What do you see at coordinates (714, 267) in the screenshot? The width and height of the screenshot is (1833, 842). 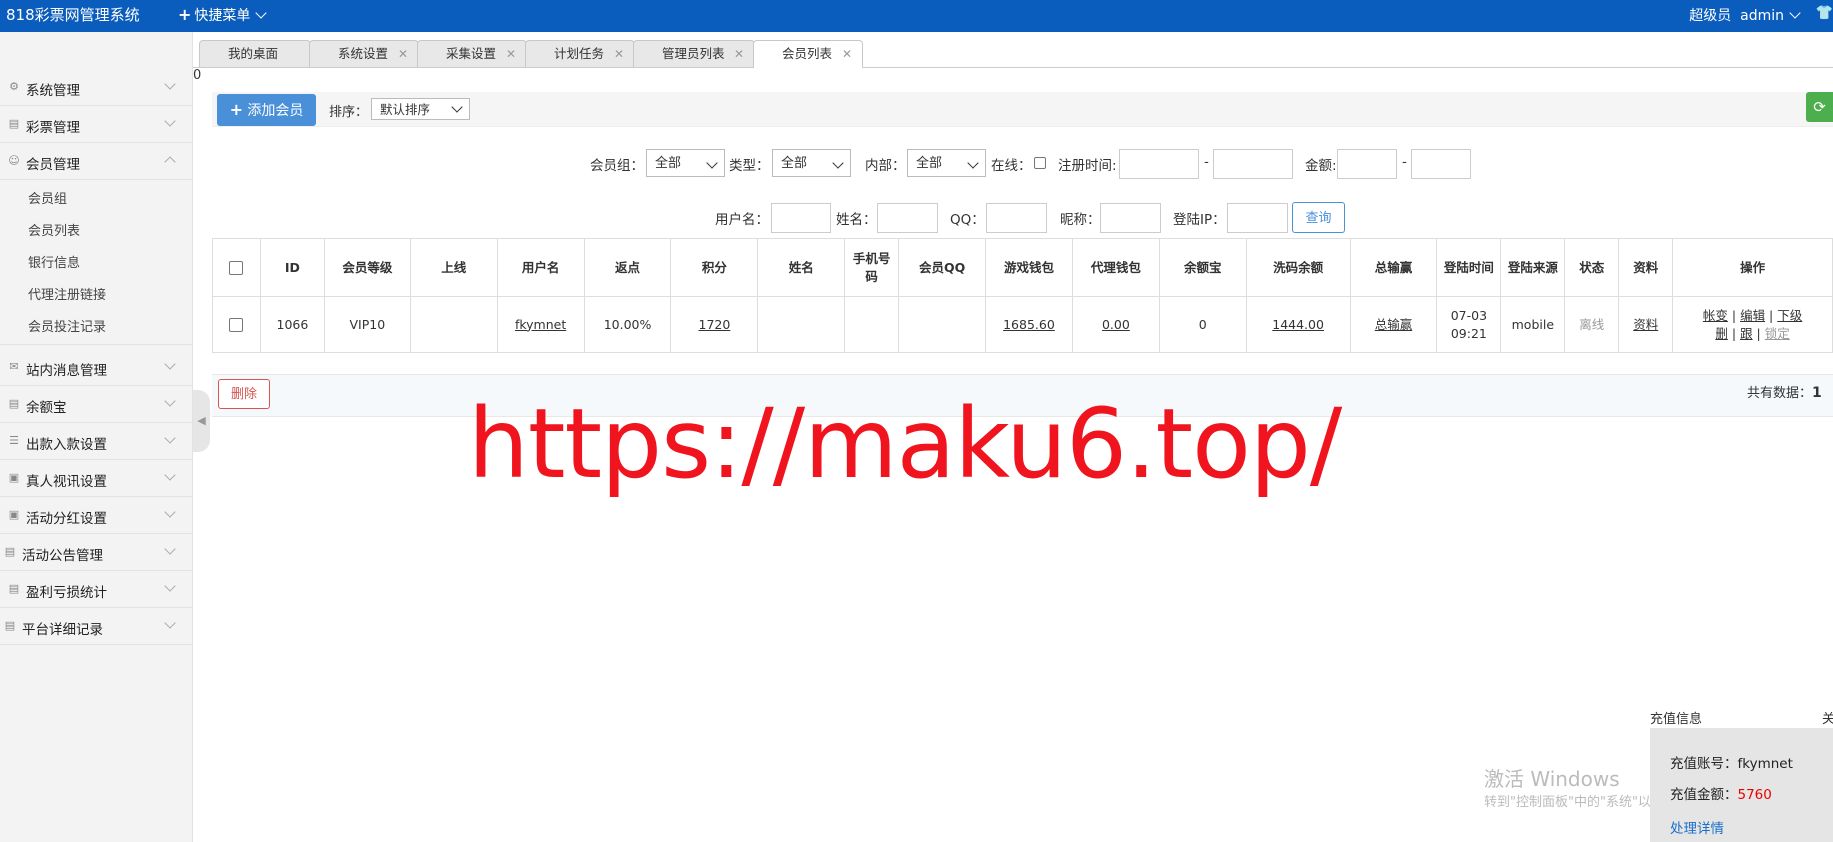 I see `column-header: 积分` at bounding box center [714, 267].